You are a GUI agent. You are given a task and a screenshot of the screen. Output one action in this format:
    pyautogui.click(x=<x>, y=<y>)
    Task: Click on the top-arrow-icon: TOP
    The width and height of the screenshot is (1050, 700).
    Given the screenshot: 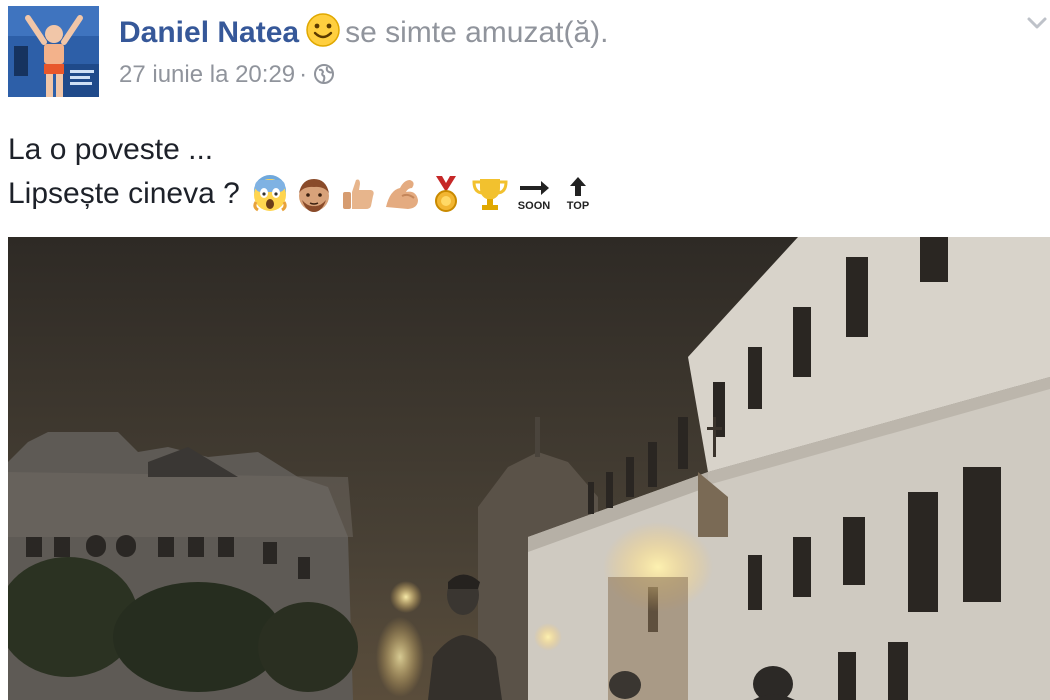 What is the action you would take?
    pyautogui.click(x=578, y=194)
    